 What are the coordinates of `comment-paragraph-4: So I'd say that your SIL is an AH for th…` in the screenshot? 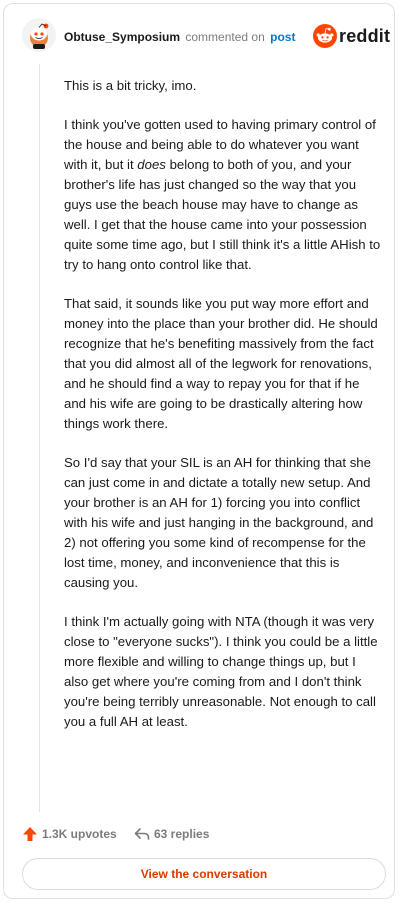 It's located at (219, 522).